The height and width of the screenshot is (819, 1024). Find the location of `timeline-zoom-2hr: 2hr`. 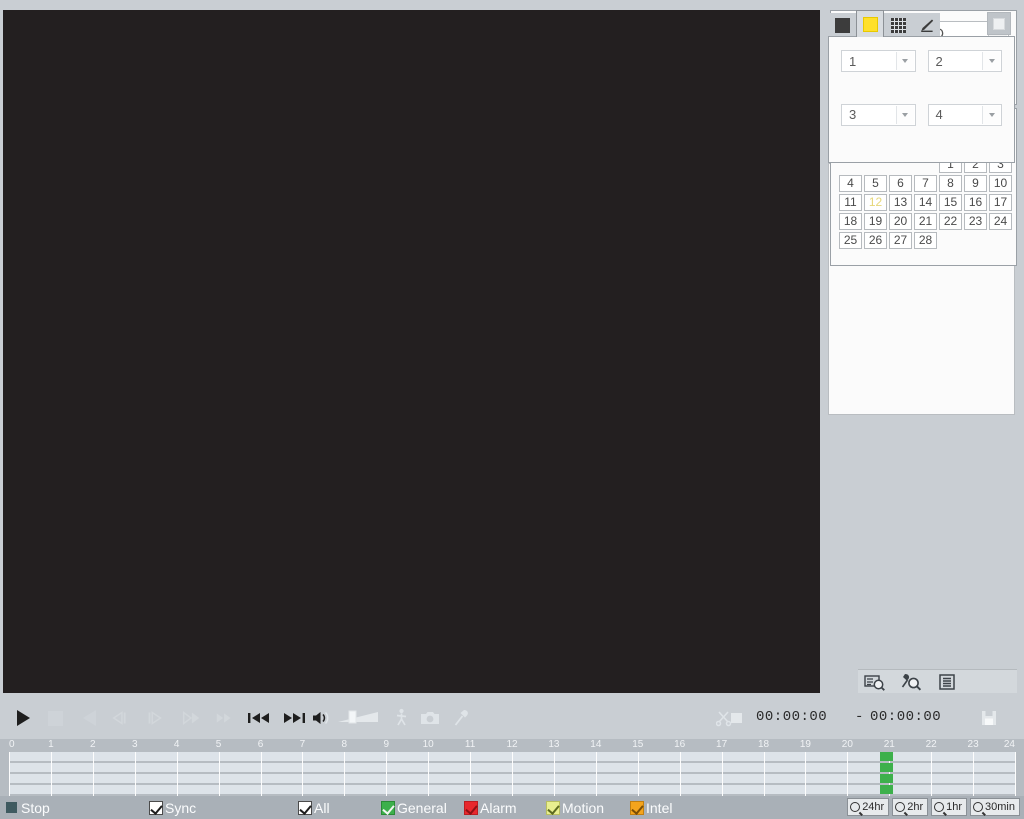

timeline-zoom-2hr: 2hr is located at coordinates (910, 807).